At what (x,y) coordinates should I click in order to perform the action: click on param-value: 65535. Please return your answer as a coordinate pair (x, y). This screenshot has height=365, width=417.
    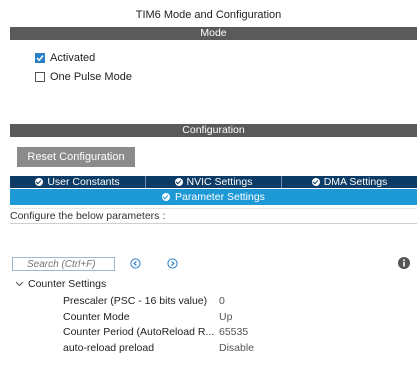
    Looking at the image, I should click on (233, 332).